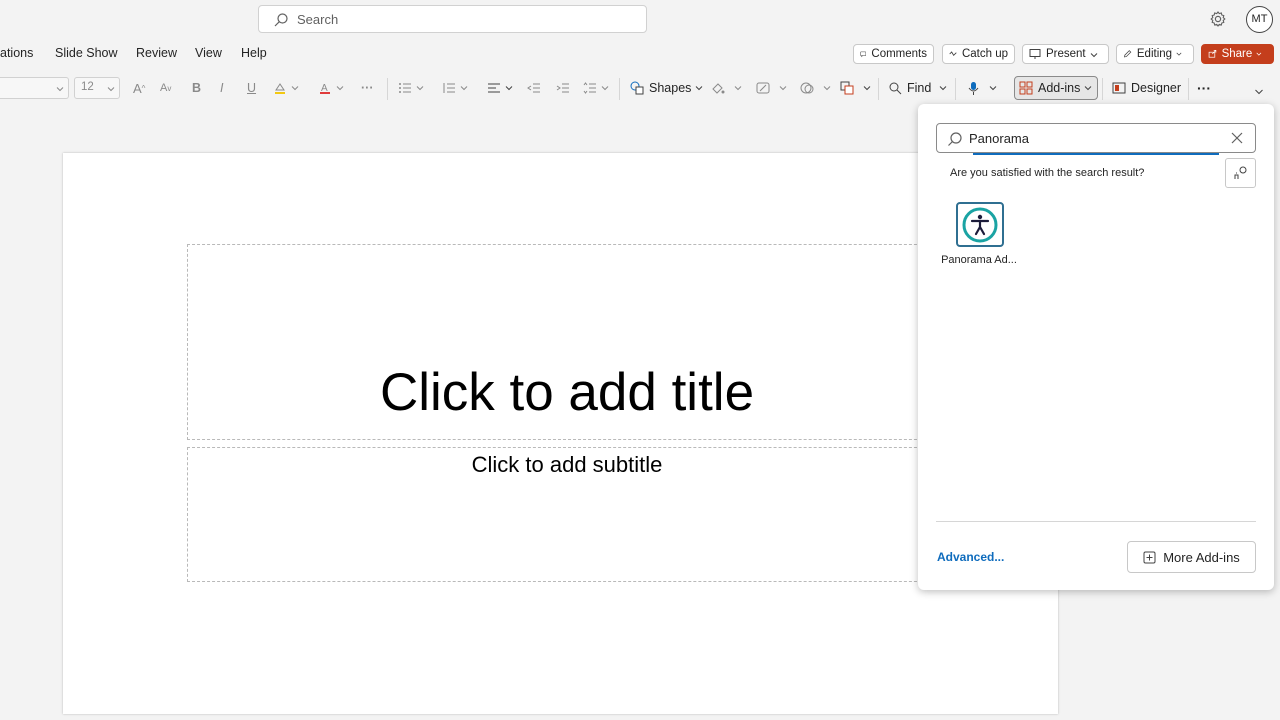  I want to click on title-placeholder-text: Click to add title, so click(567, 392).